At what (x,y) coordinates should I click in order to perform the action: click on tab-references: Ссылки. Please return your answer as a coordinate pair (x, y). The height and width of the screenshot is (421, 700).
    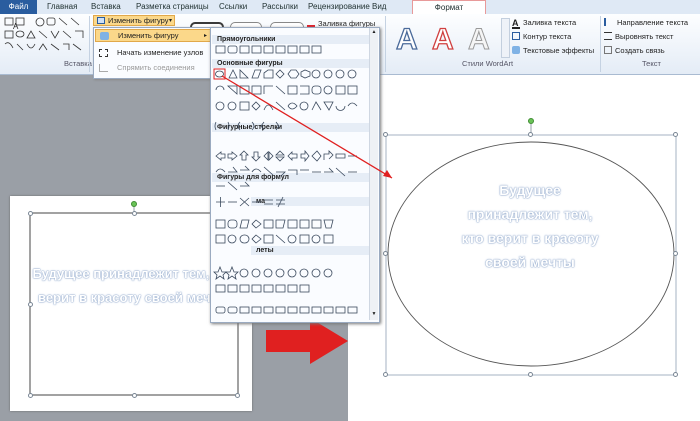
    Looking at the image, I should click on (233, 7).